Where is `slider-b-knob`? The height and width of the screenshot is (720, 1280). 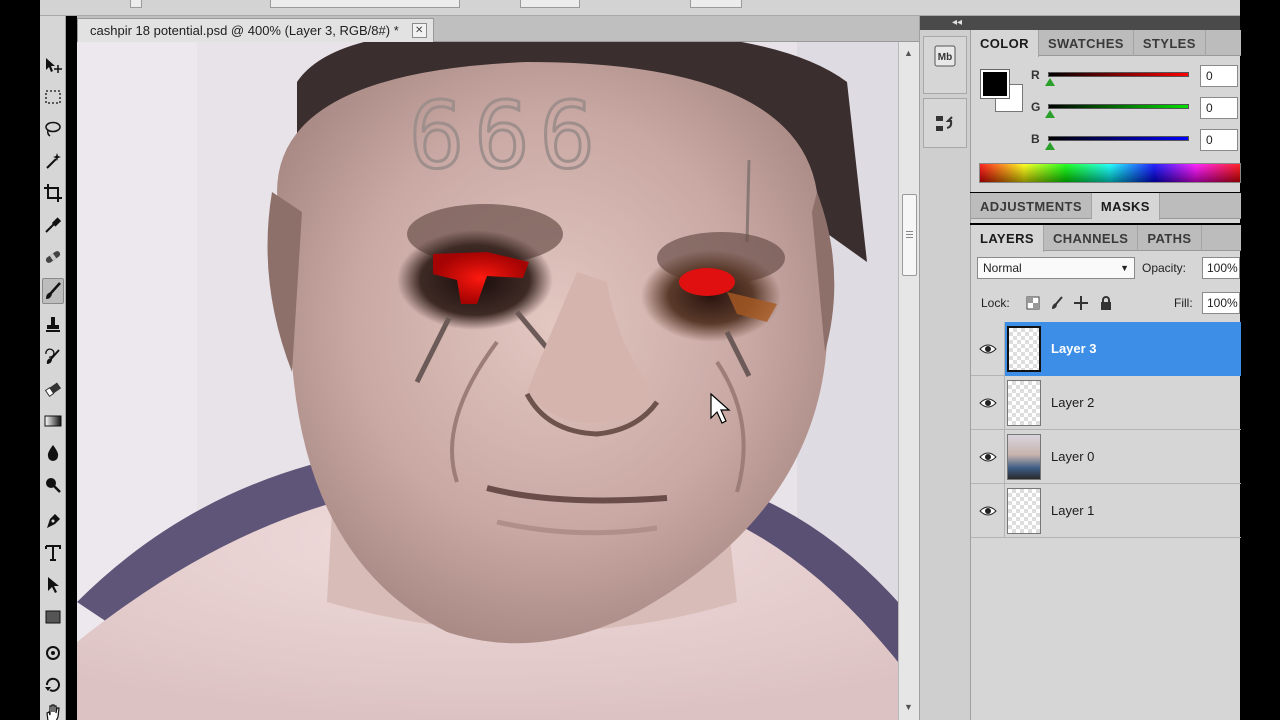 slider-b-knob is located at coordinates (1050, 146).